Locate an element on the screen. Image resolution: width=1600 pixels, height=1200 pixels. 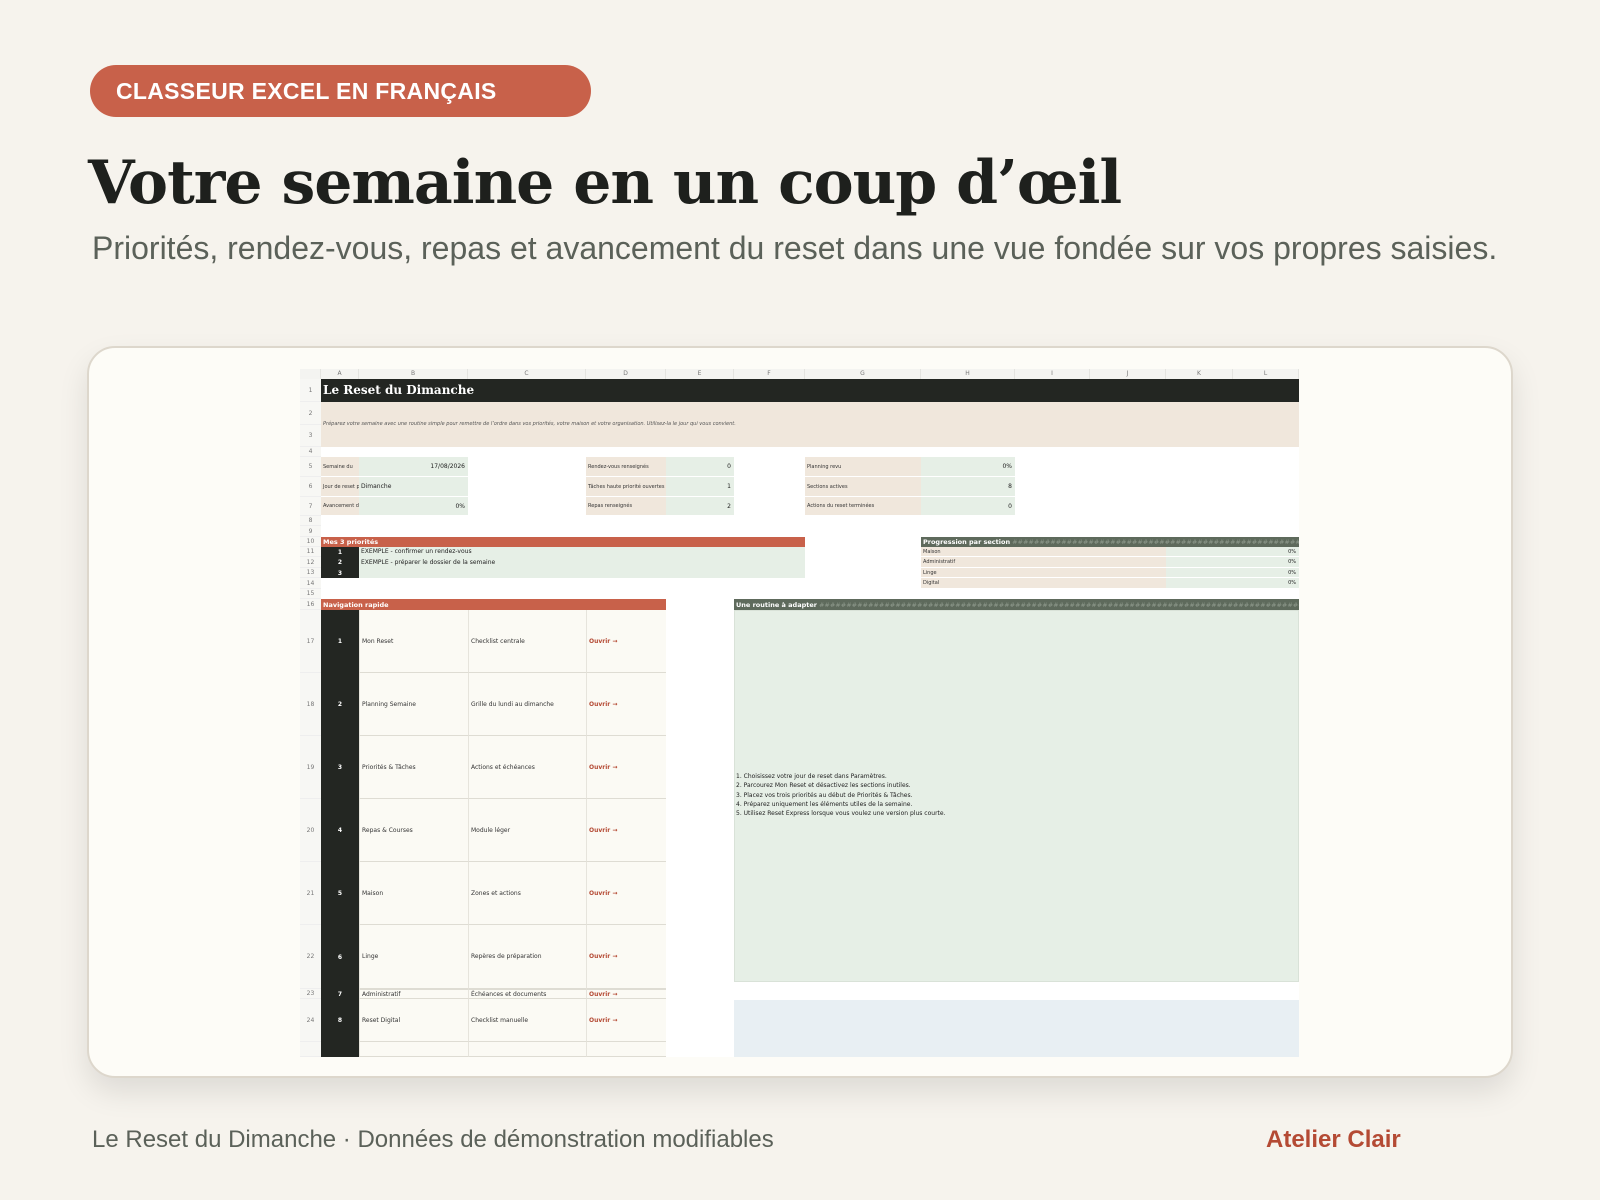
col-header-g: G is located at coordinates (863, 374).